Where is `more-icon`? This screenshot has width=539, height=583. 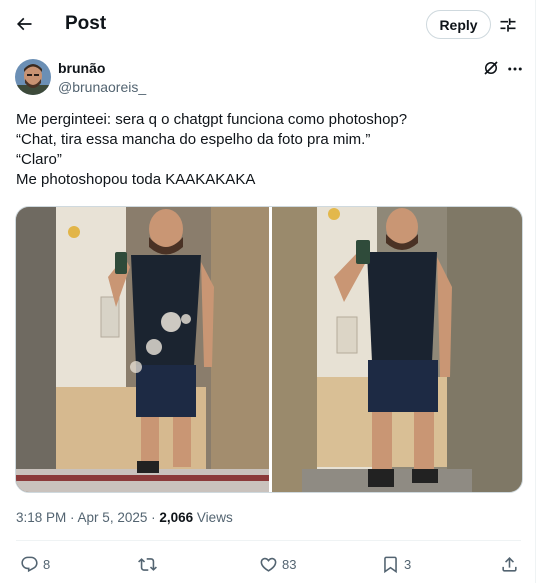 more-icon is located at coordinates (515, 69).